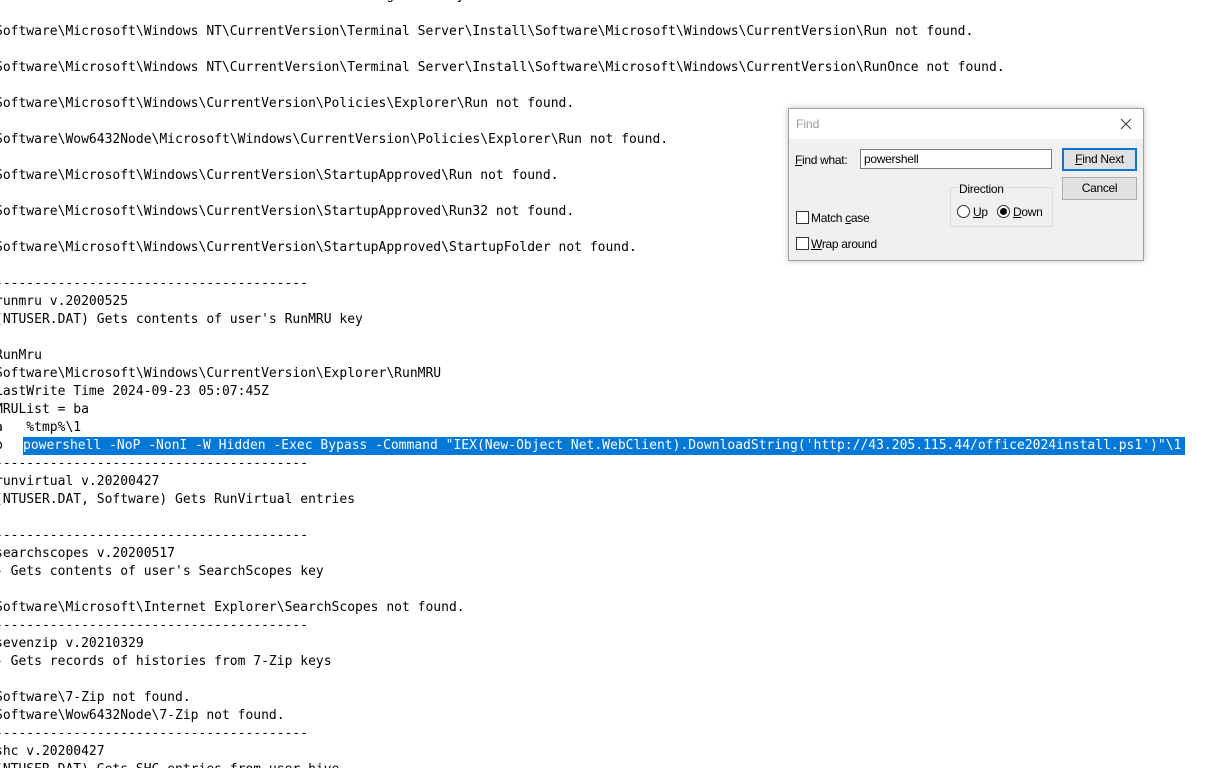 Image resolution: width=1223 pixels, height=768 pixels. Describe the element at coordinates (981, 189) in the screenshot. I see `direction-label: Direction` at that location.